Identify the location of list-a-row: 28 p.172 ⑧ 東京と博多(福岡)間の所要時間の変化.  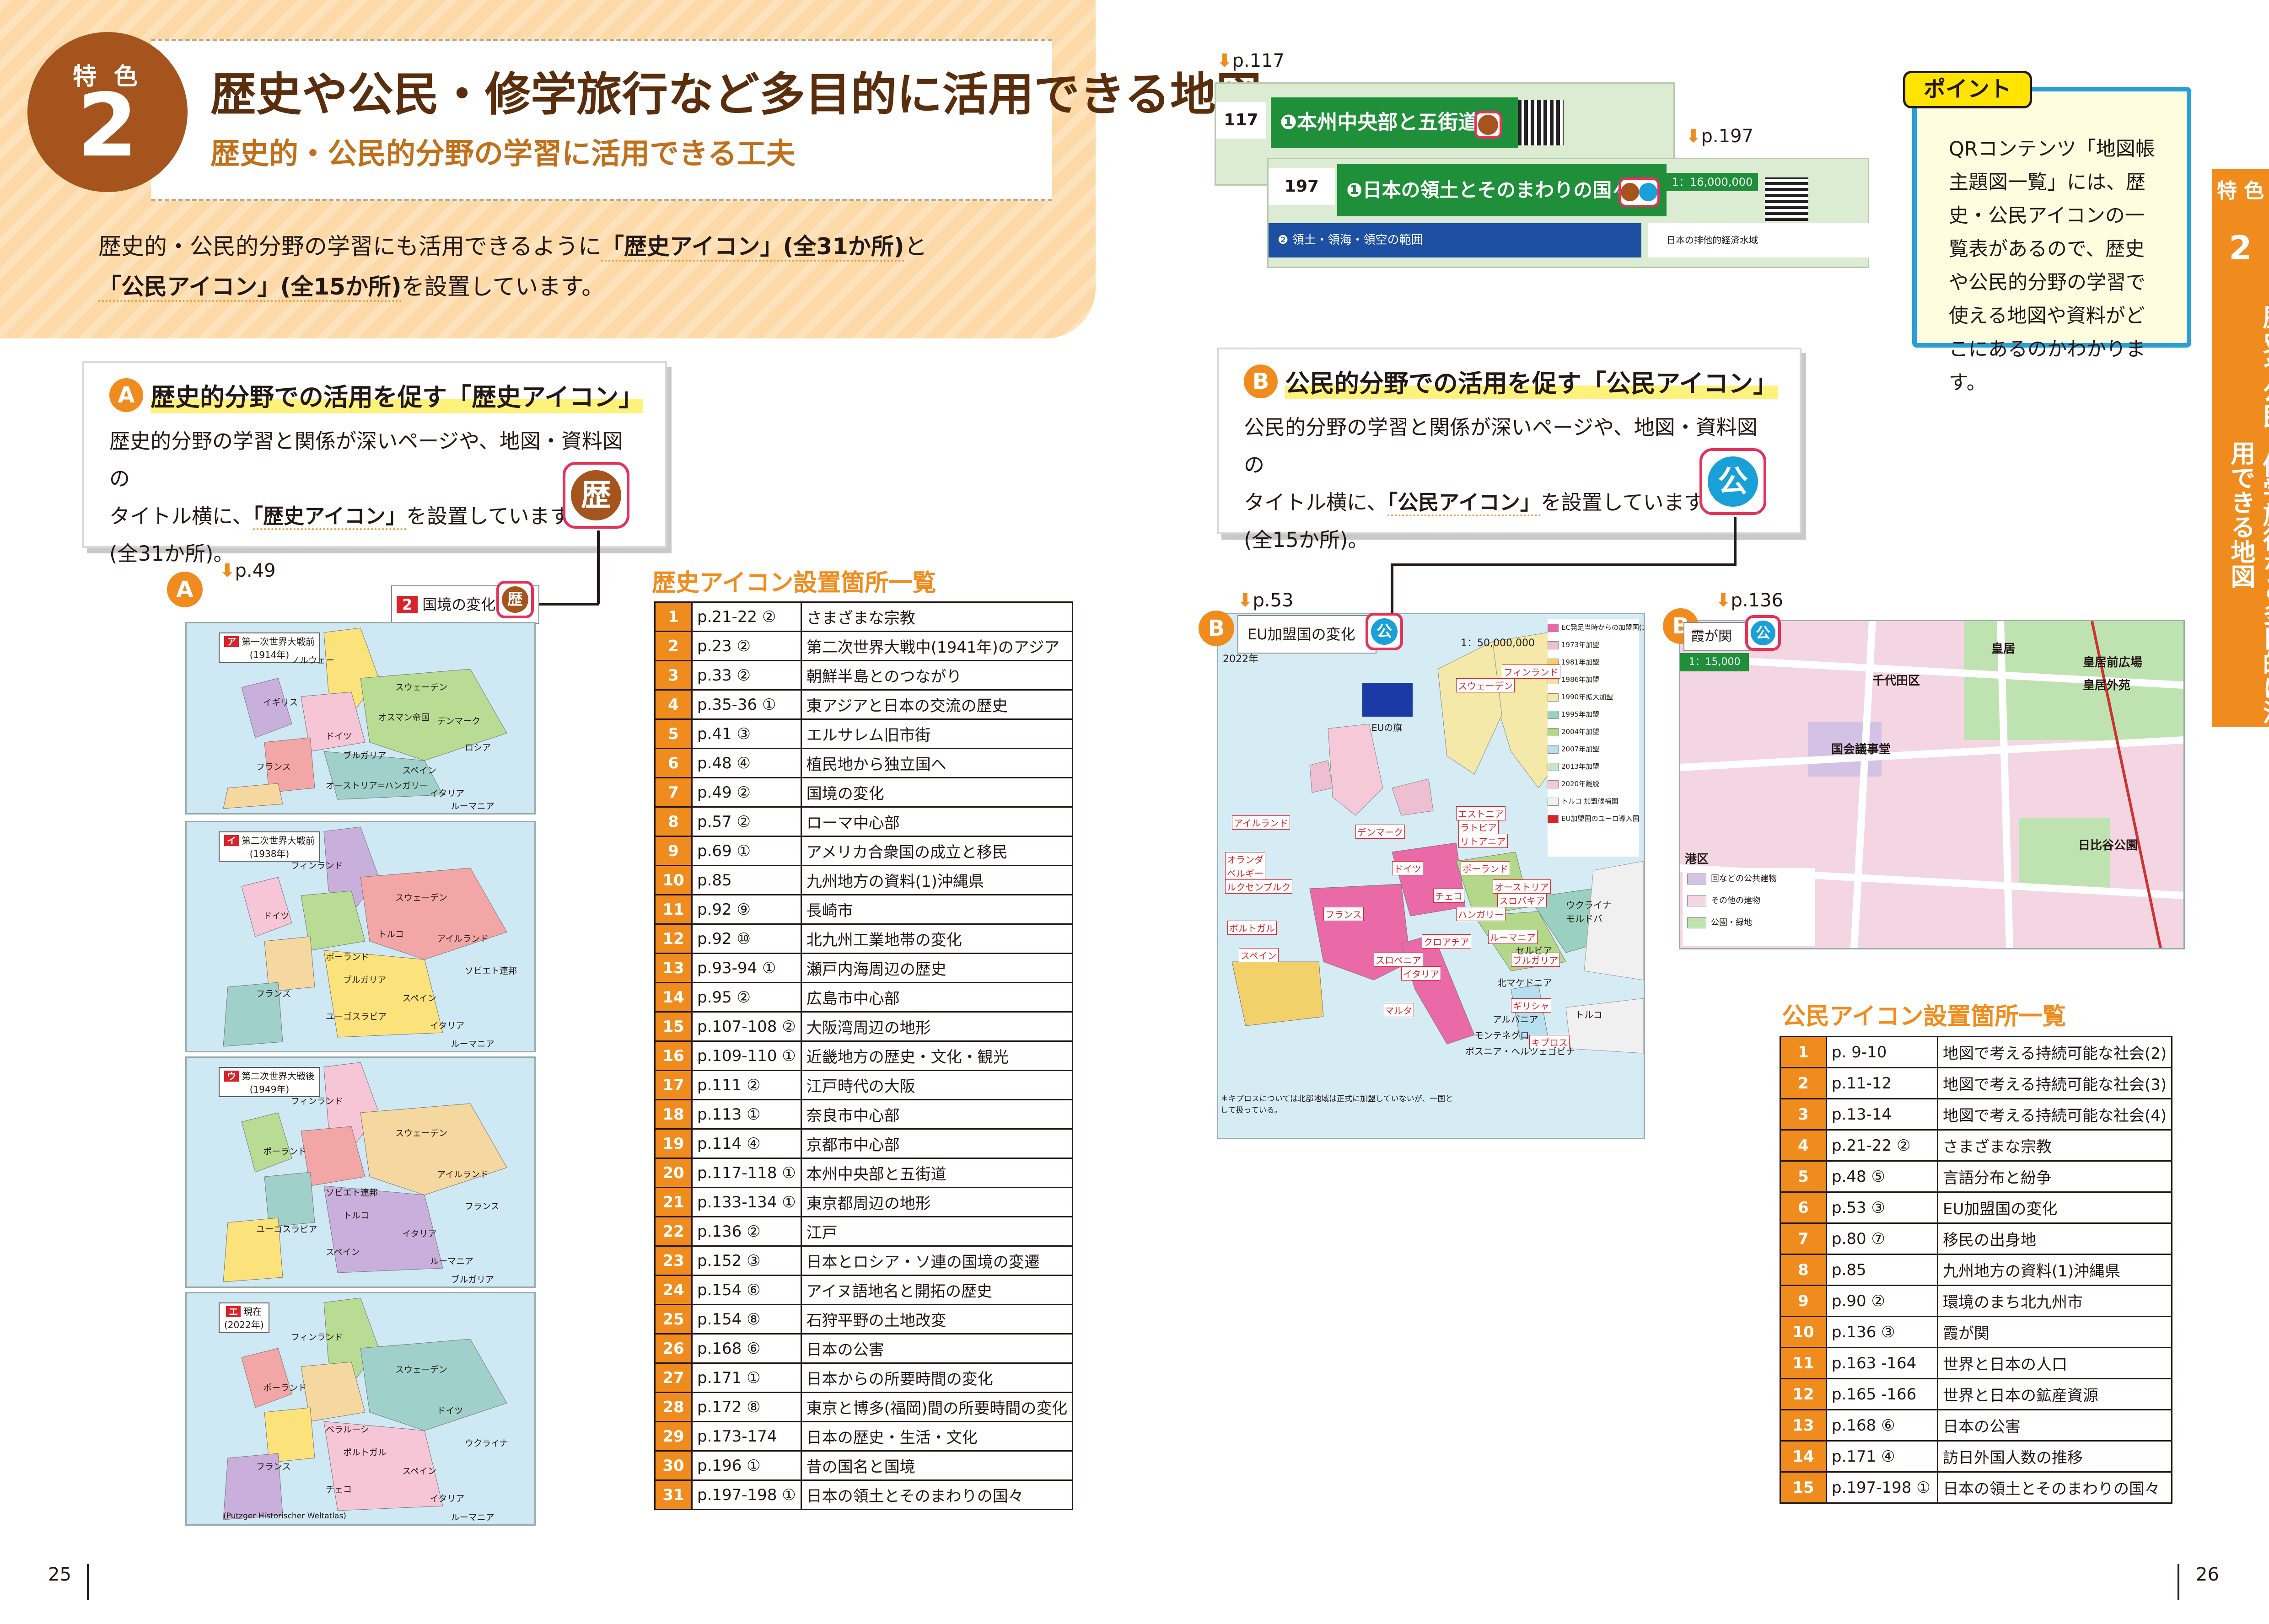
(864, 1407).